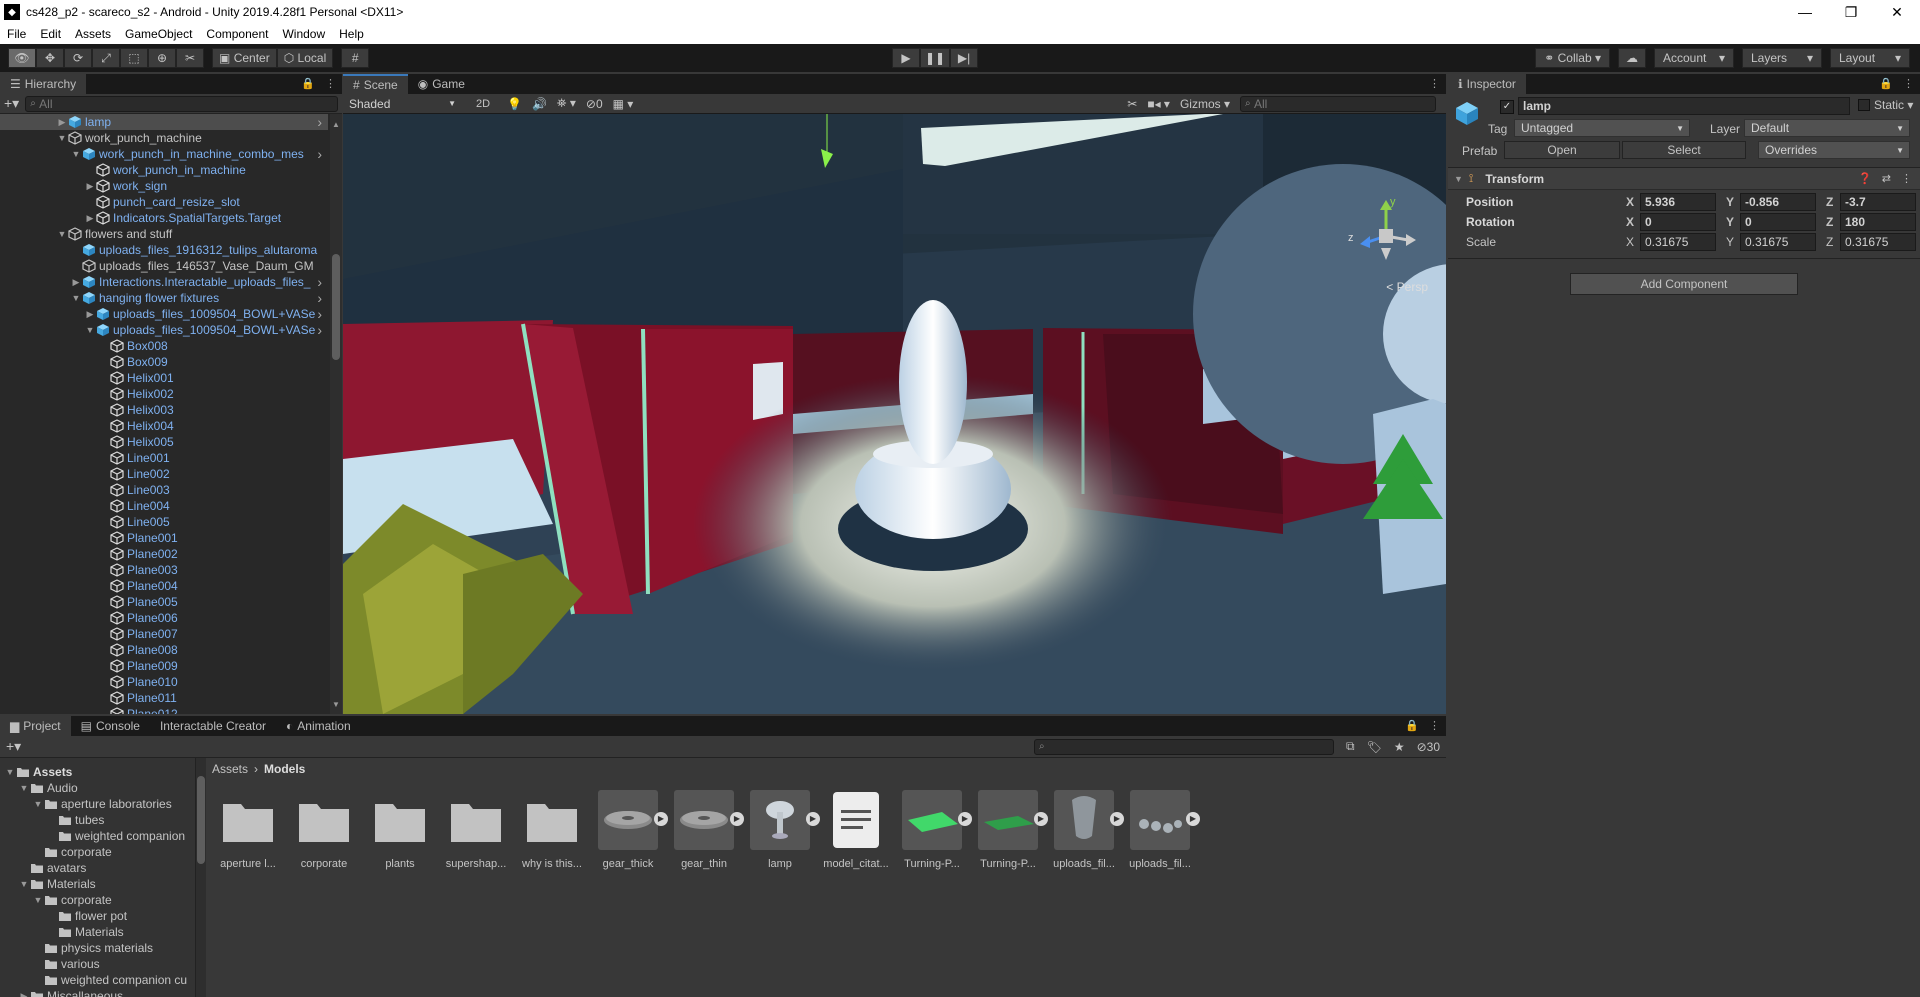  What do you see at coordinates (97, 868) in the screenshot?
I see `project-folder-row: avatars` at bounding box center [97, 868].